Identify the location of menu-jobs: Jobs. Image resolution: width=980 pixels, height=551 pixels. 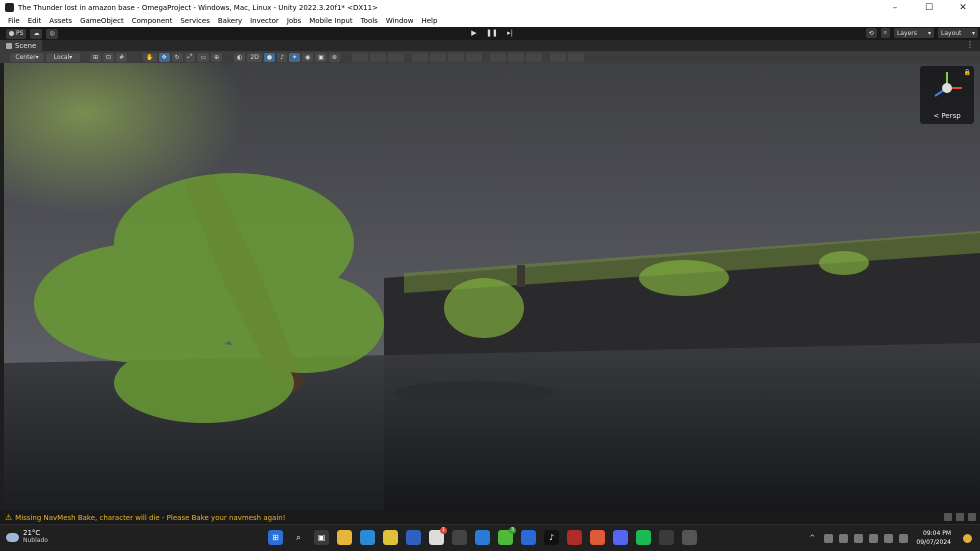
(294, 21).